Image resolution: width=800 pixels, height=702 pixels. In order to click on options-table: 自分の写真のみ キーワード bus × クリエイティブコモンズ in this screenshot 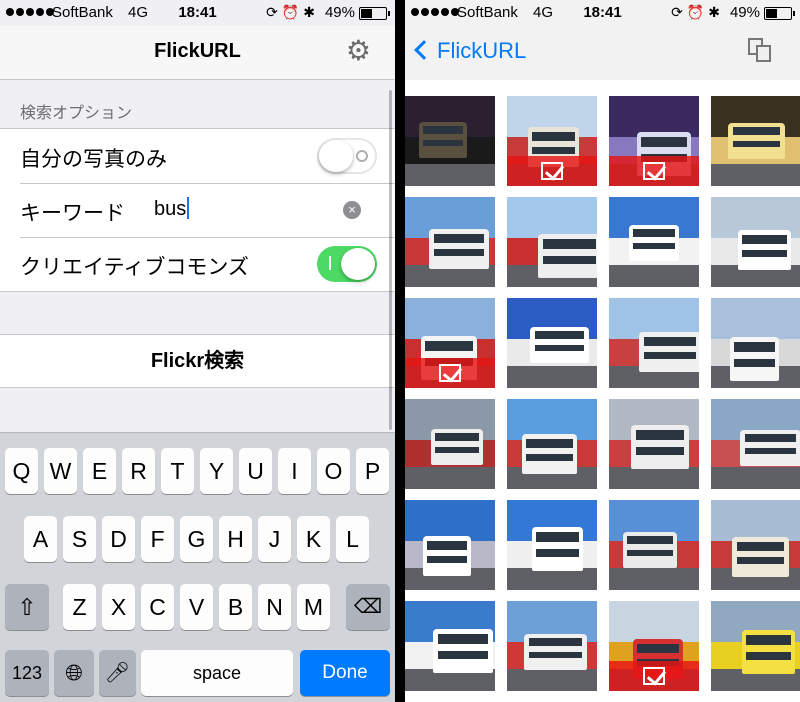, I will do `click(197, 210)`.